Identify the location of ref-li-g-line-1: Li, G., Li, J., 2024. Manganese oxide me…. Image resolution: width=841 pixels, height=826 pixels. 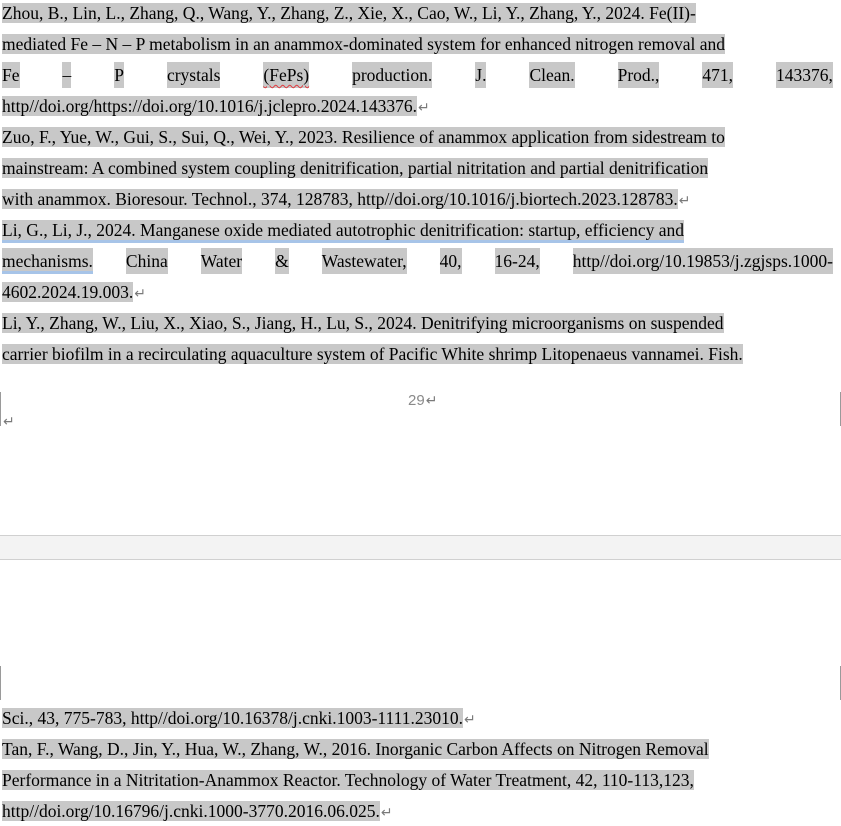
(417, 230).